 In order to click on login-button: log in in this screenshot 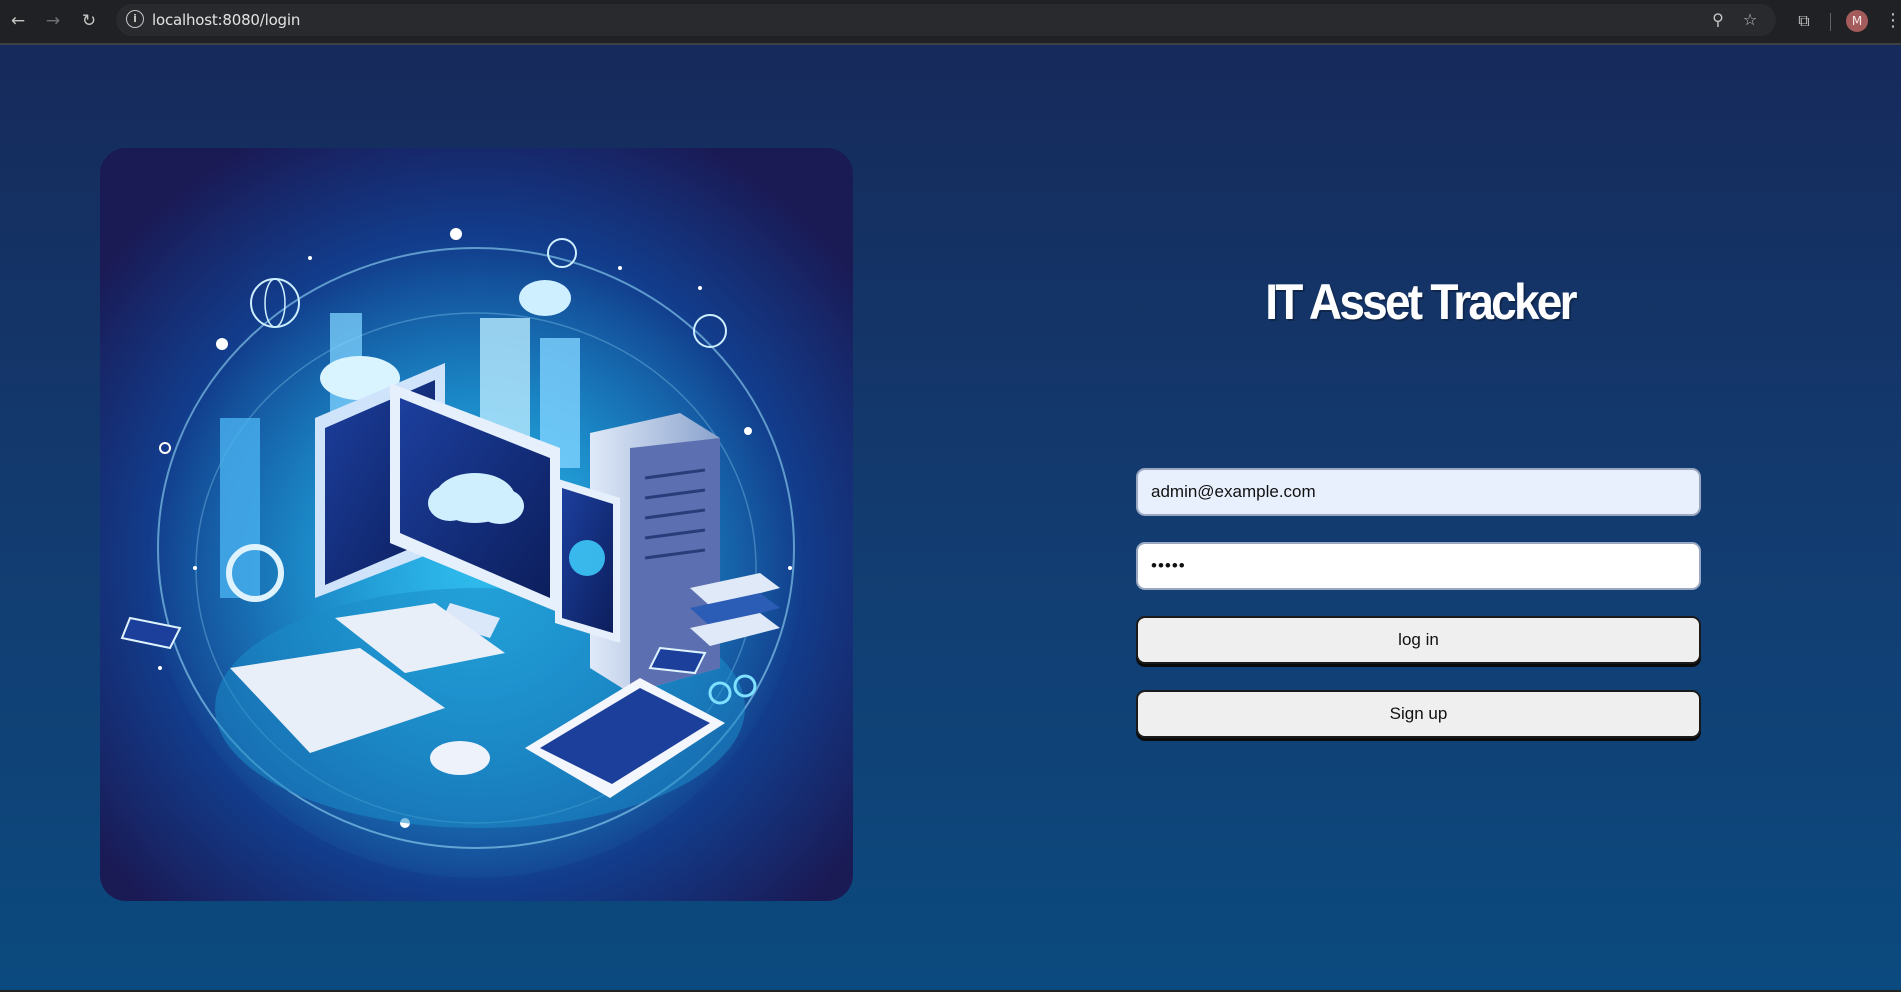, I will do `click(1418, 640)`.